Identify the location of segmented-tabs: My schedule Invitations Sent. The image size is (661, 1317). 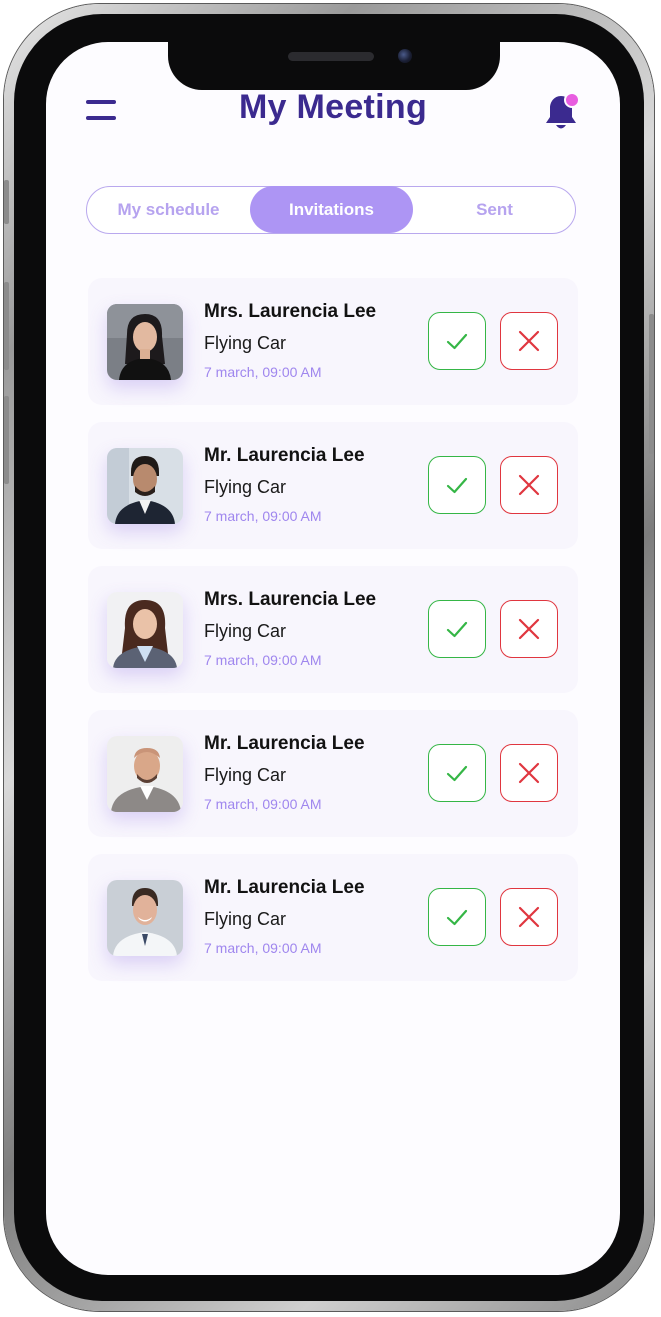
(331, 210).